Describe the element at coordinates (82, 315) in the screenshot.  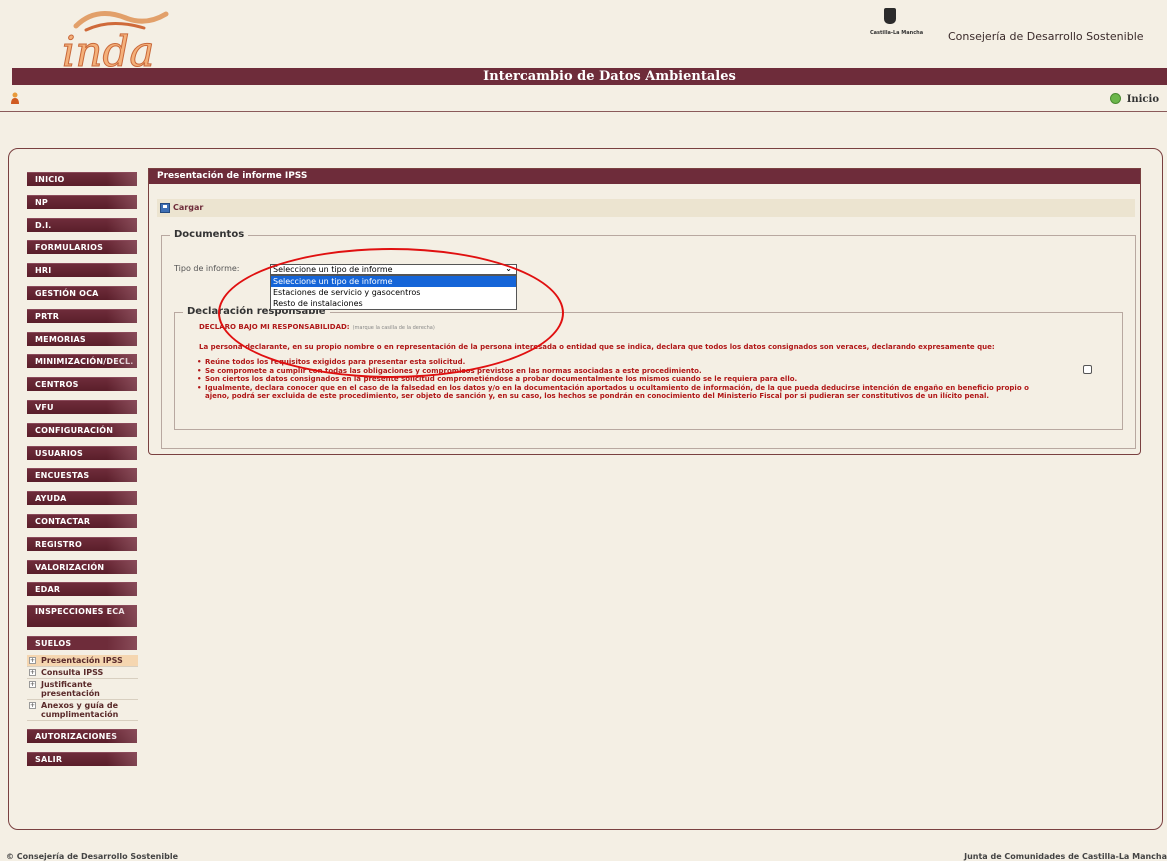
I see `sidebar-item-prtr: PRTR` at that location.